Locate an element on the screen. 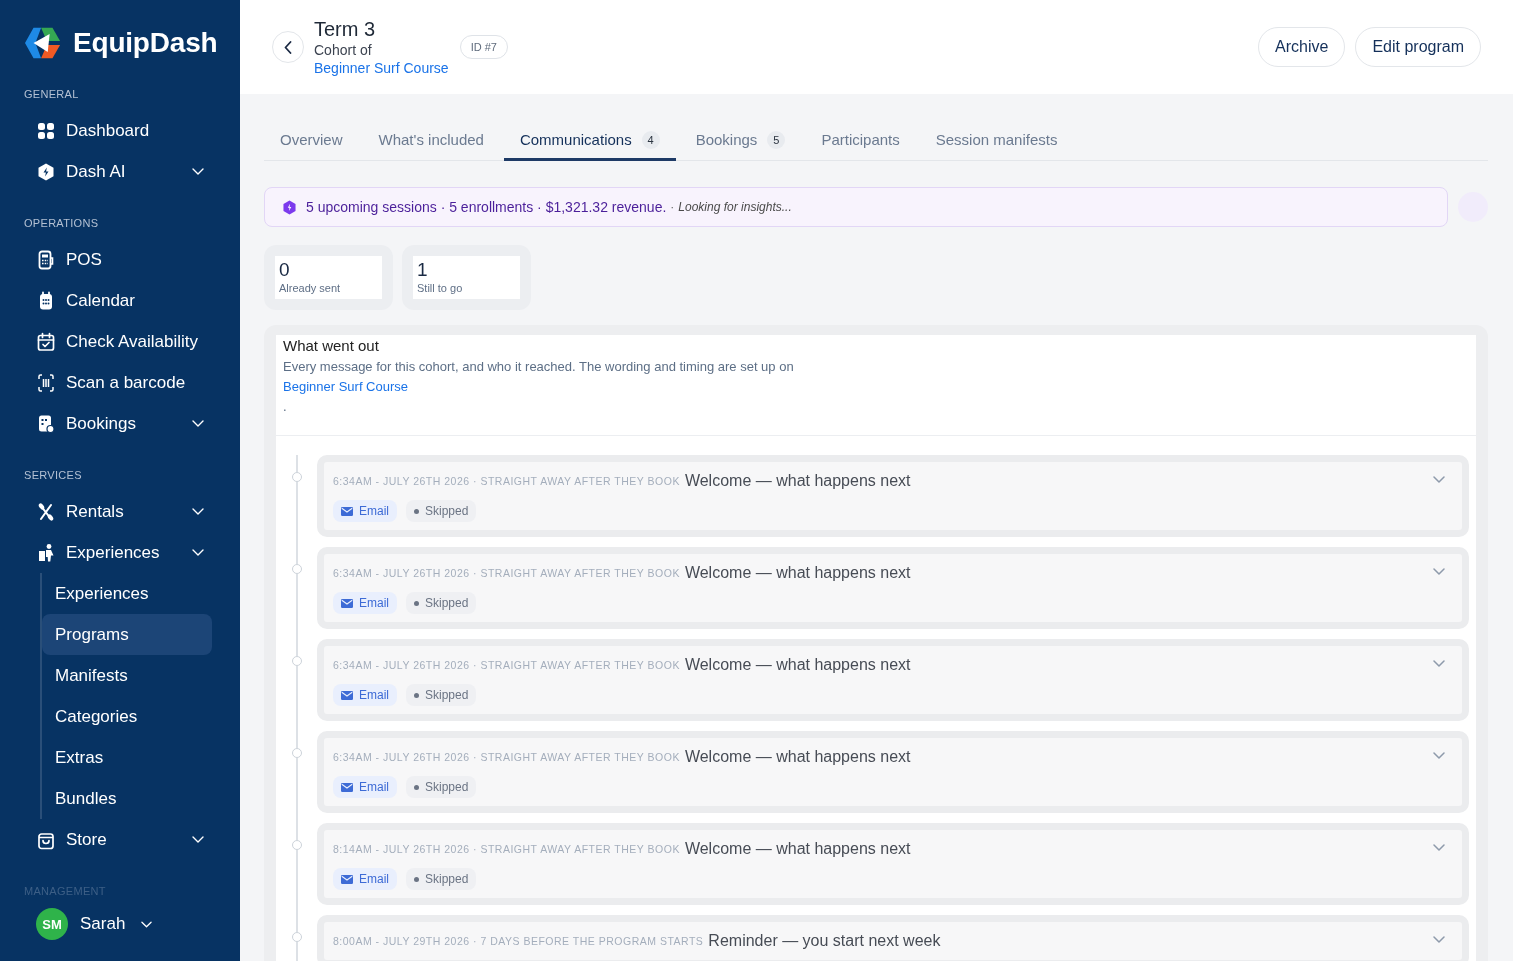 This screenshot has height=961, width=1513. stat-label: Still to go is located at coordinates (440, 288).